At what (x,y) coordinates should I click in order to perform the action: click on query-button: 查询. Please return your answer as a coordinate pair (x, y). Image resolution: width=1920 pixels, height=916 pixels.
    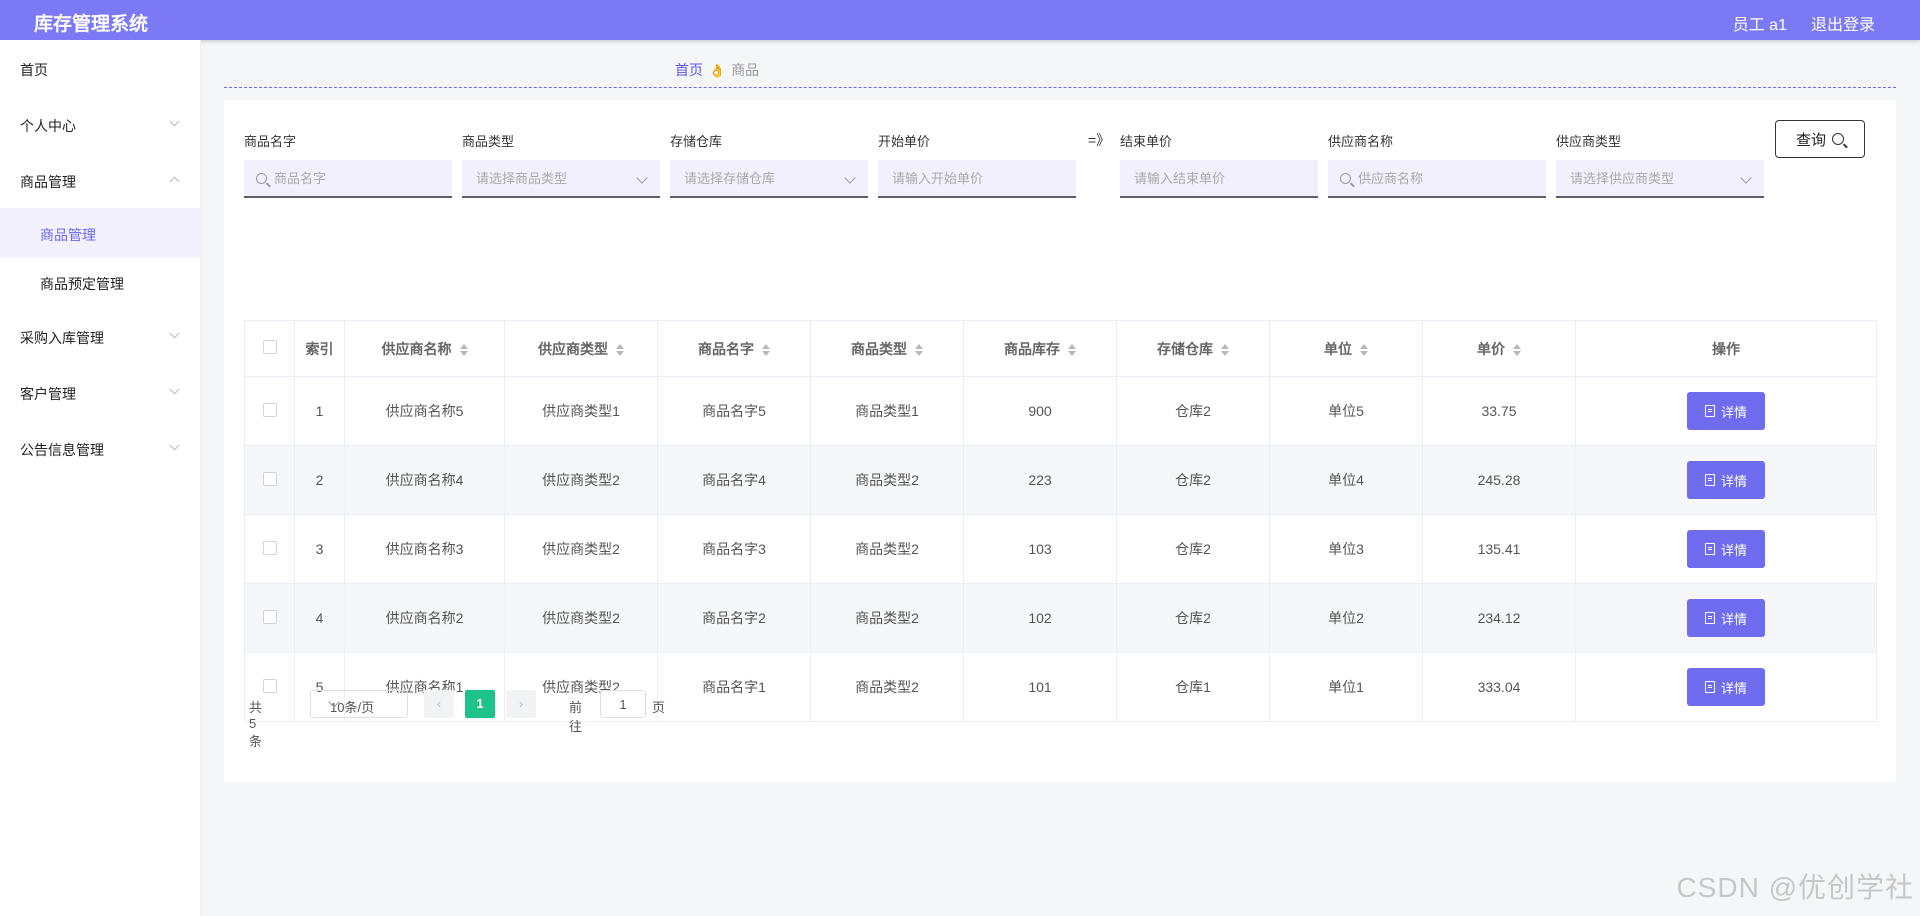
    Looking at the image, I should click on (1820, 139).